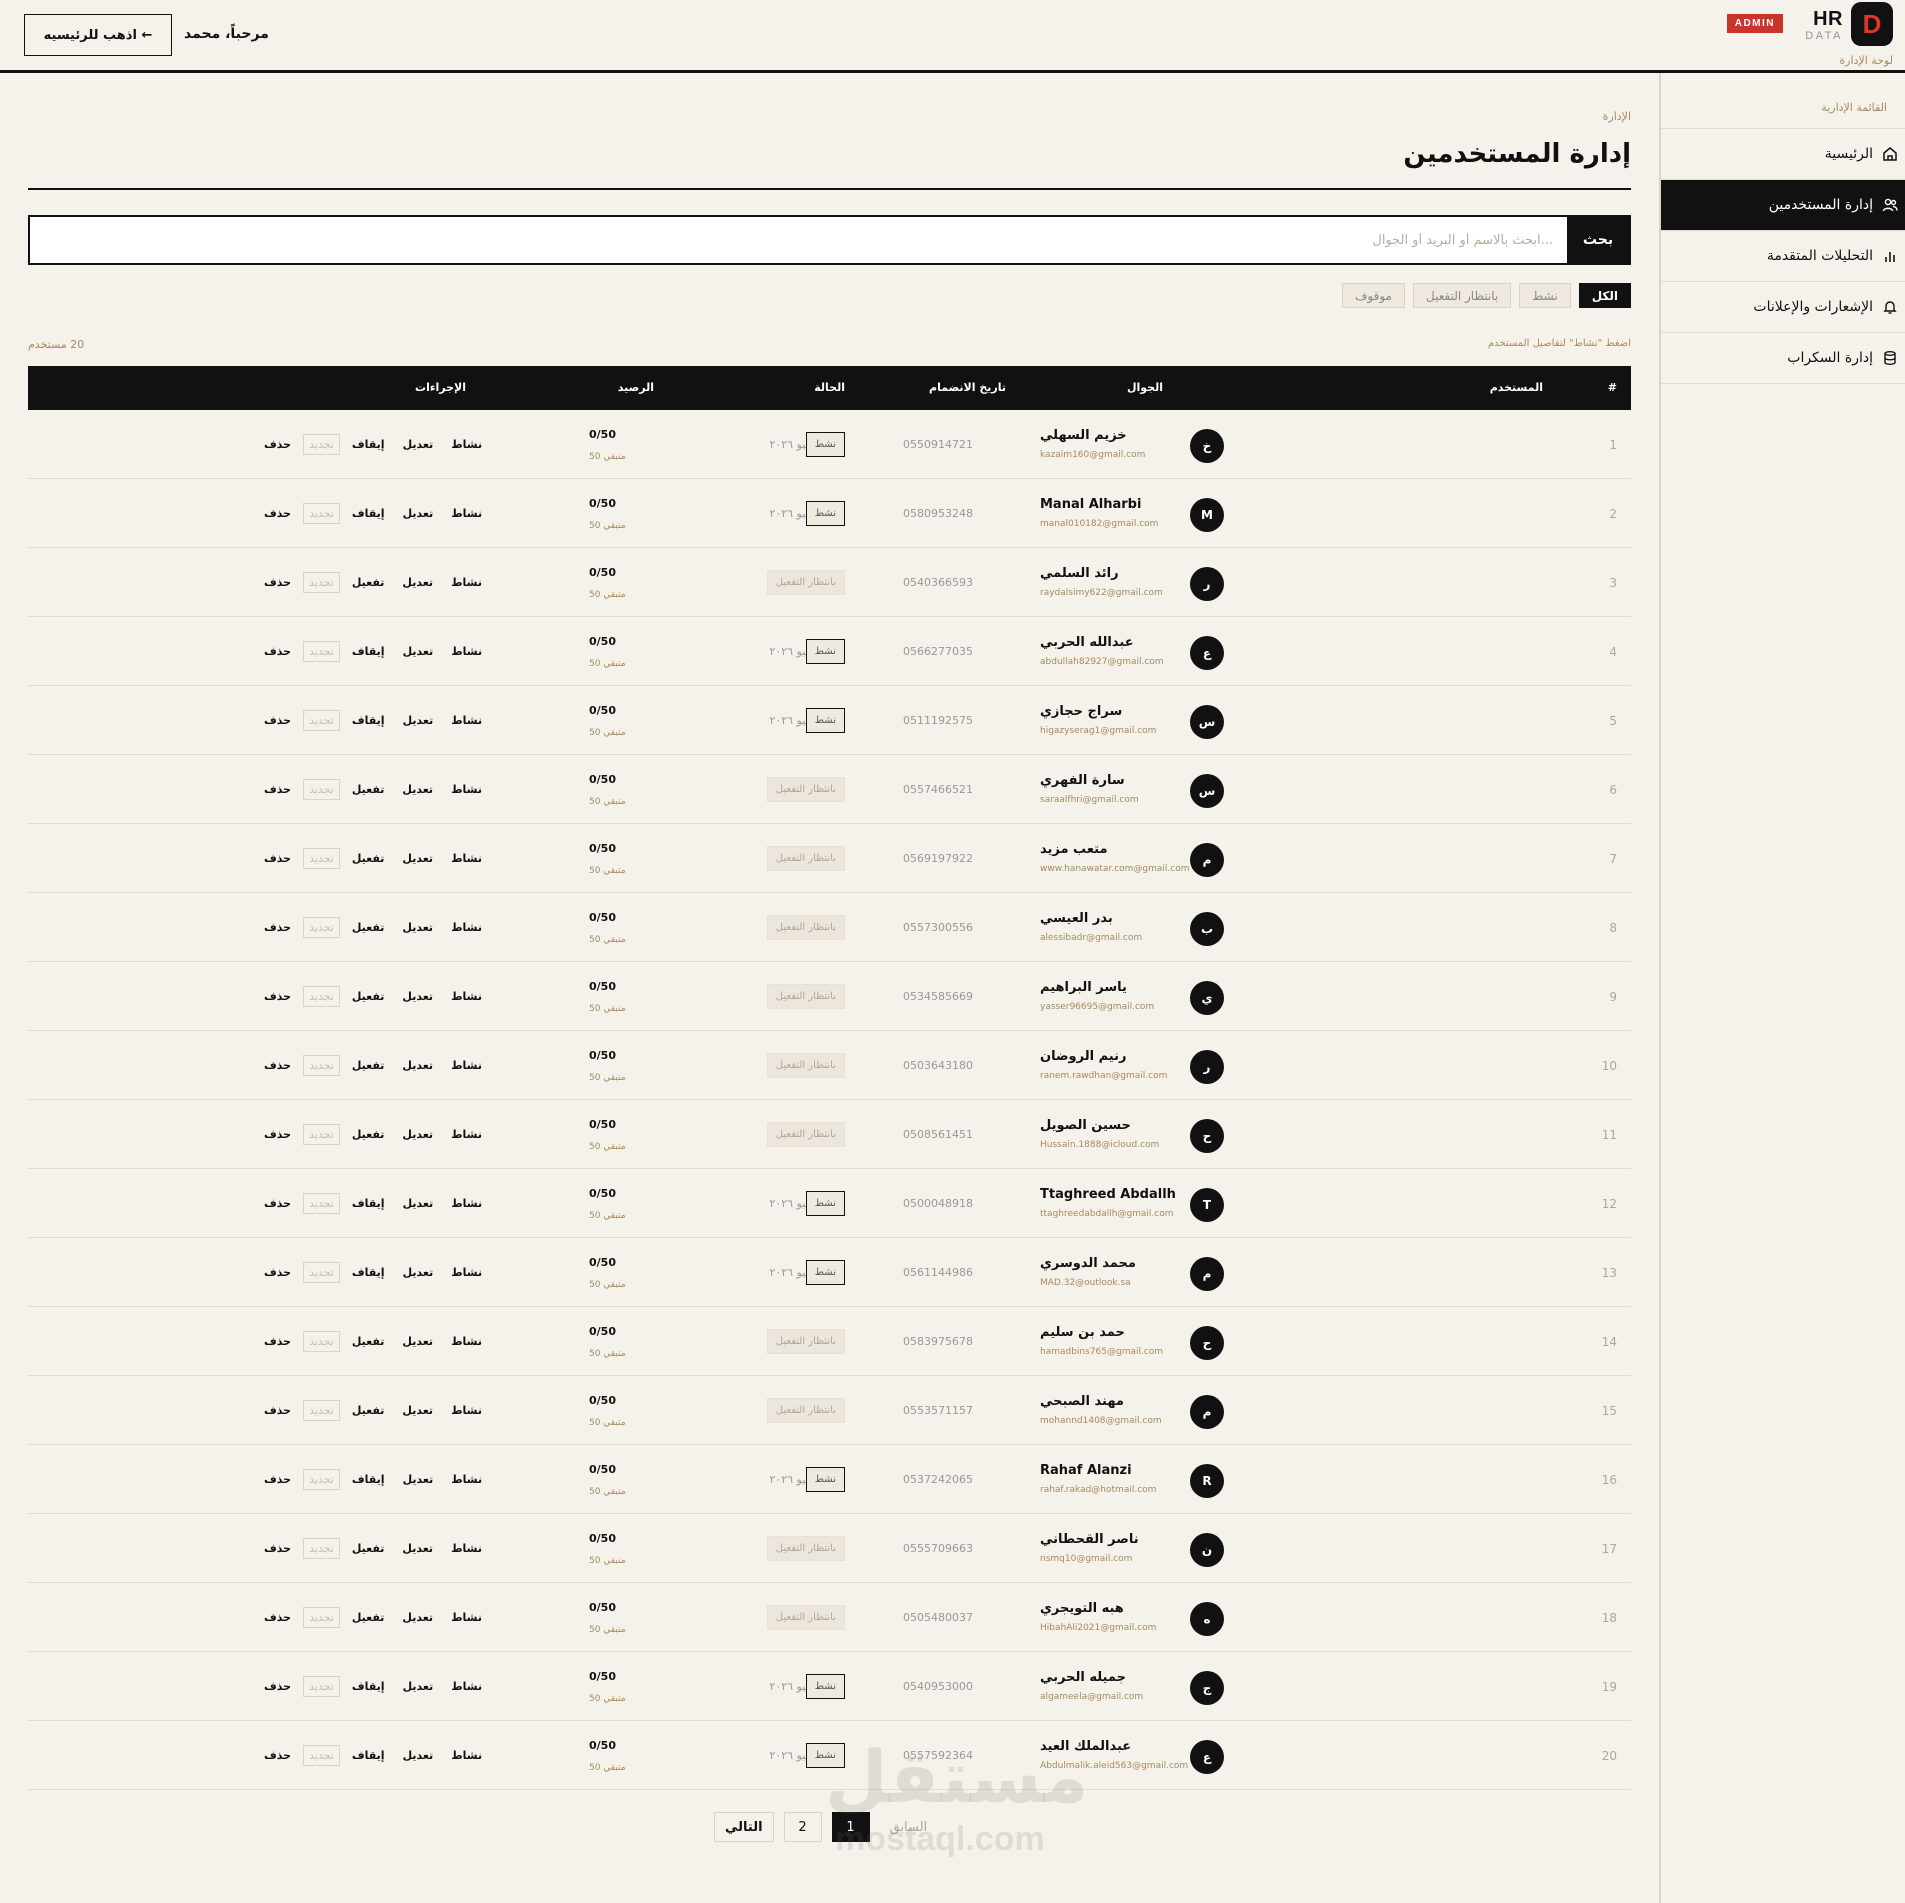  Describe the element at coordinates (744, 1827) in the screenshot. I see `next-page-button: التالي` at that location.